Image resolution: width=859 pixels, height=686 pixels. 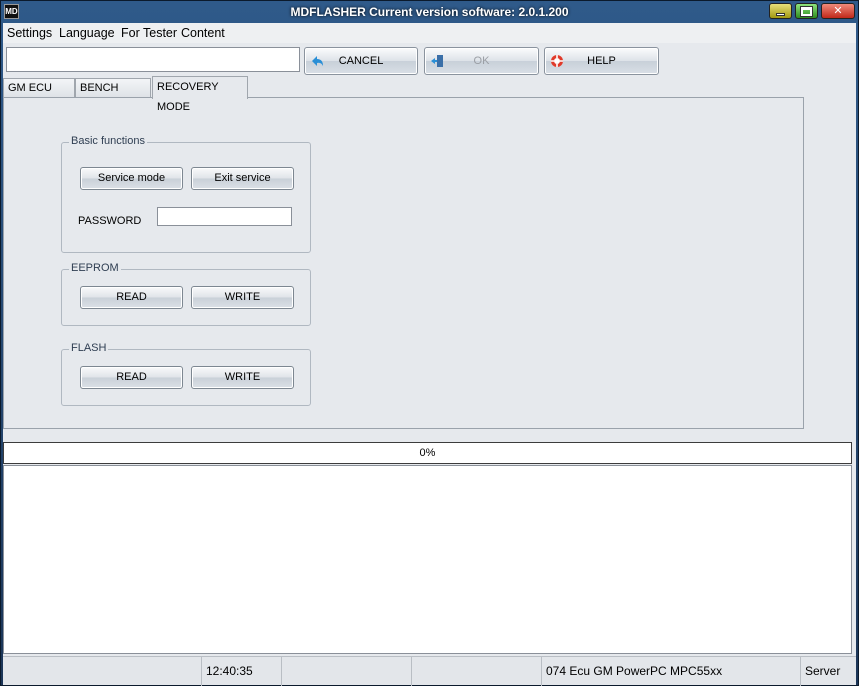 I want to click on maximize-button, so click(x=806, y=11).